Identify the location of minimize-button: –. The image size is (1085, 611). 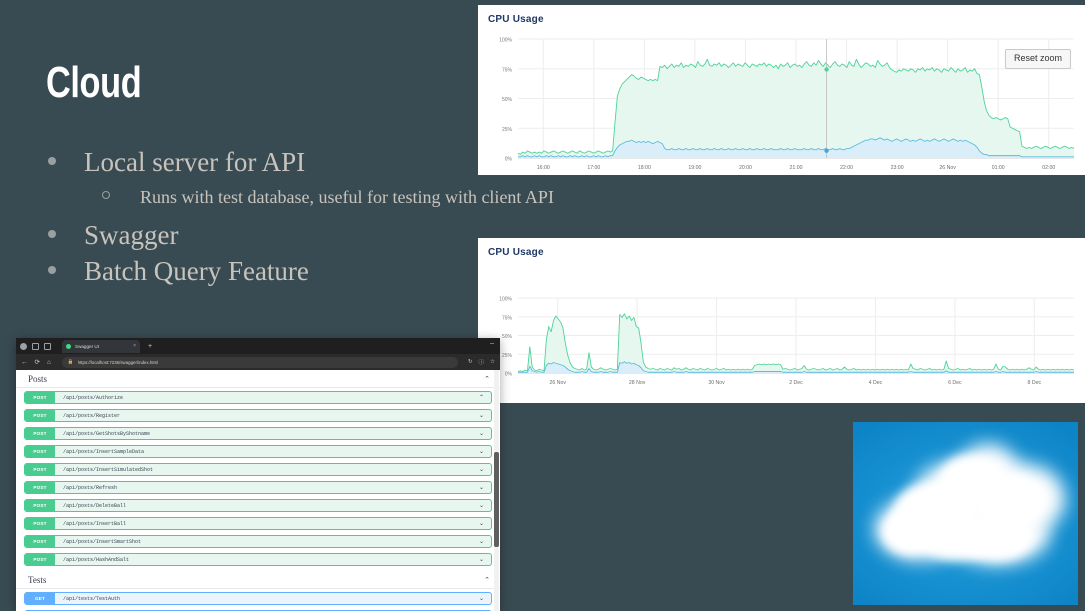
(492, 343).